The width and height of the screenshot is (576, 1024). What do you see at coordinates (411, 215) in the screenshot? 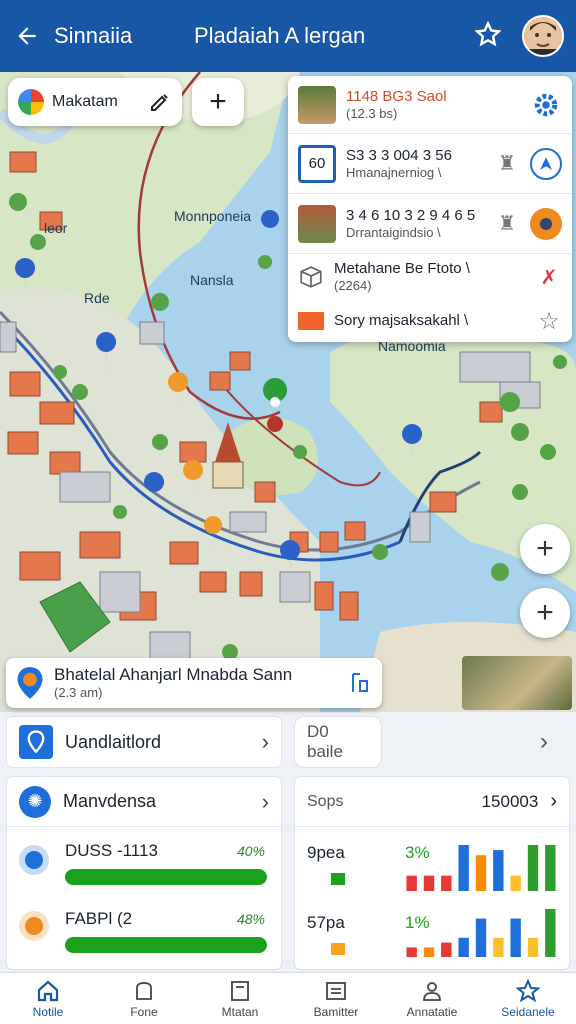
I see `result-title: 3 4 6 10 3 2 9 4 6 5` at bounding box center [411, 215].